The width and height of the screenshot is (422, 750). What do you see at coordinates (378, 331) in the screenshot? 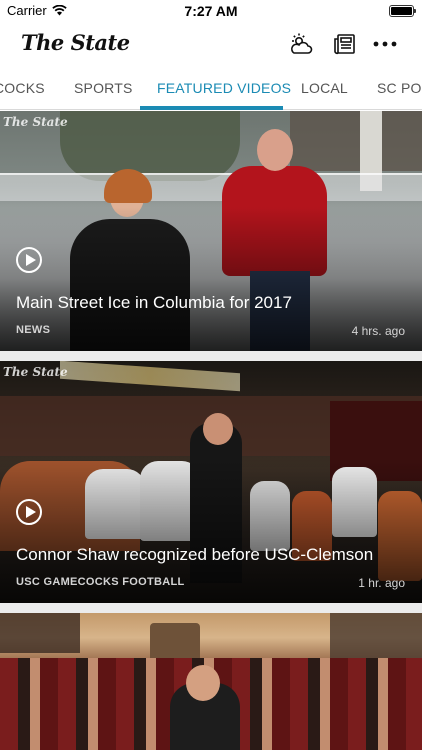
I see `video-timestamp: 4 hrs. ago` at bounding box center [378, 331].